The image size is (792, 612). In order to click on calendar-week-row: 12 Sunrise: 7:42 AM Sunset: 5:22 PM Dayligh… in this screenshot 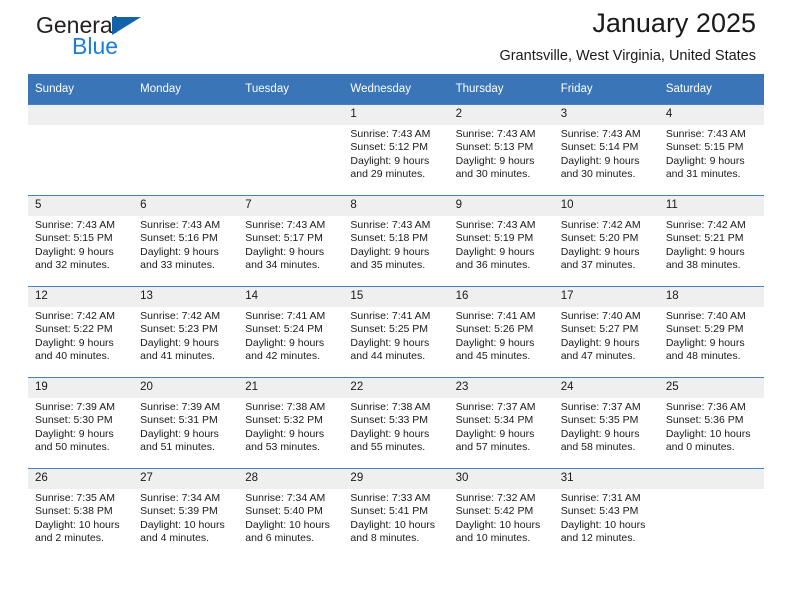, I will do `click(396, 332)`.